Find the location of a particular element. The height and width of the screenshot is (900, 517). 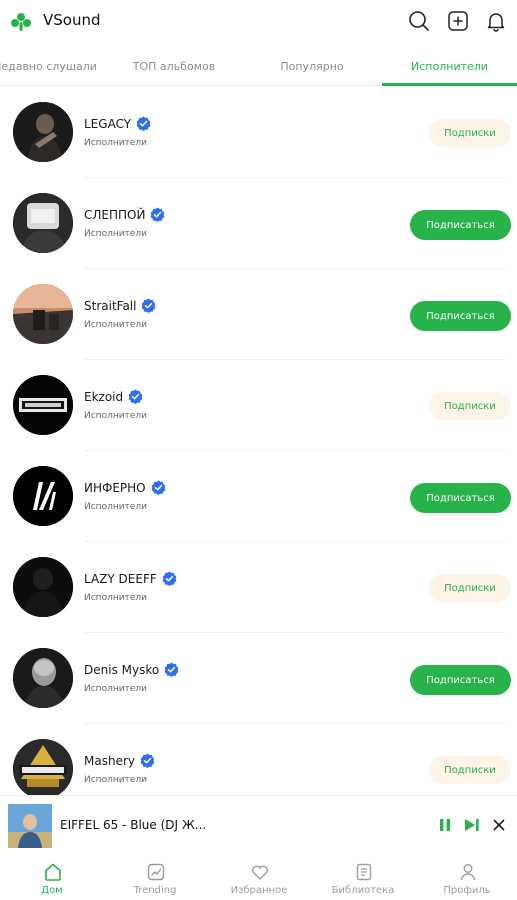

tab-artists: Исполнители is located at coordinates (449, 66).